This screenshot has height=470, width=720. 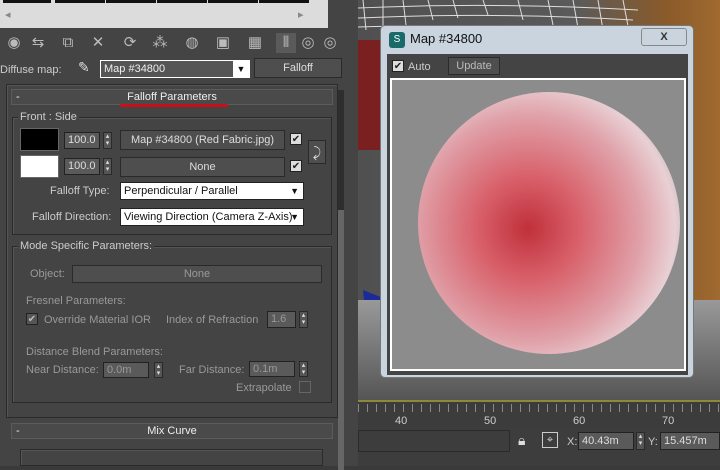 I want to click on reset-icon: ✕, so click(x=98, y=43).